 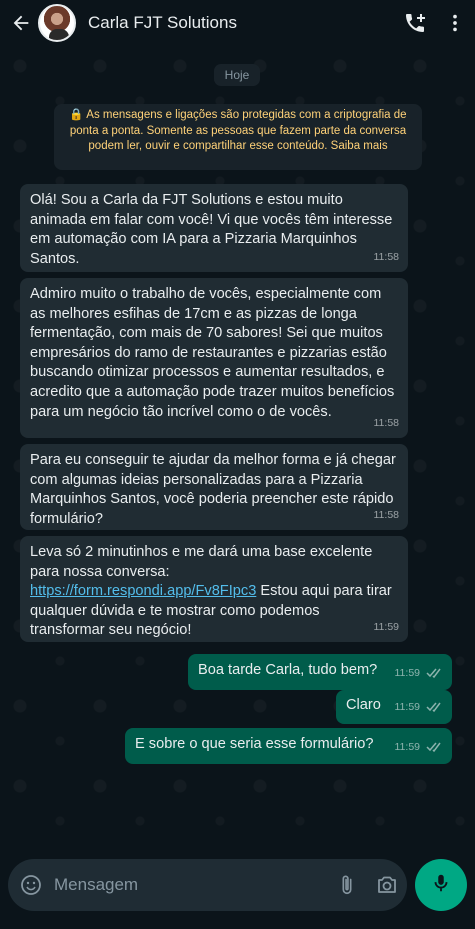 I want to click on message-text: Claro, so click(x=363, y=705).